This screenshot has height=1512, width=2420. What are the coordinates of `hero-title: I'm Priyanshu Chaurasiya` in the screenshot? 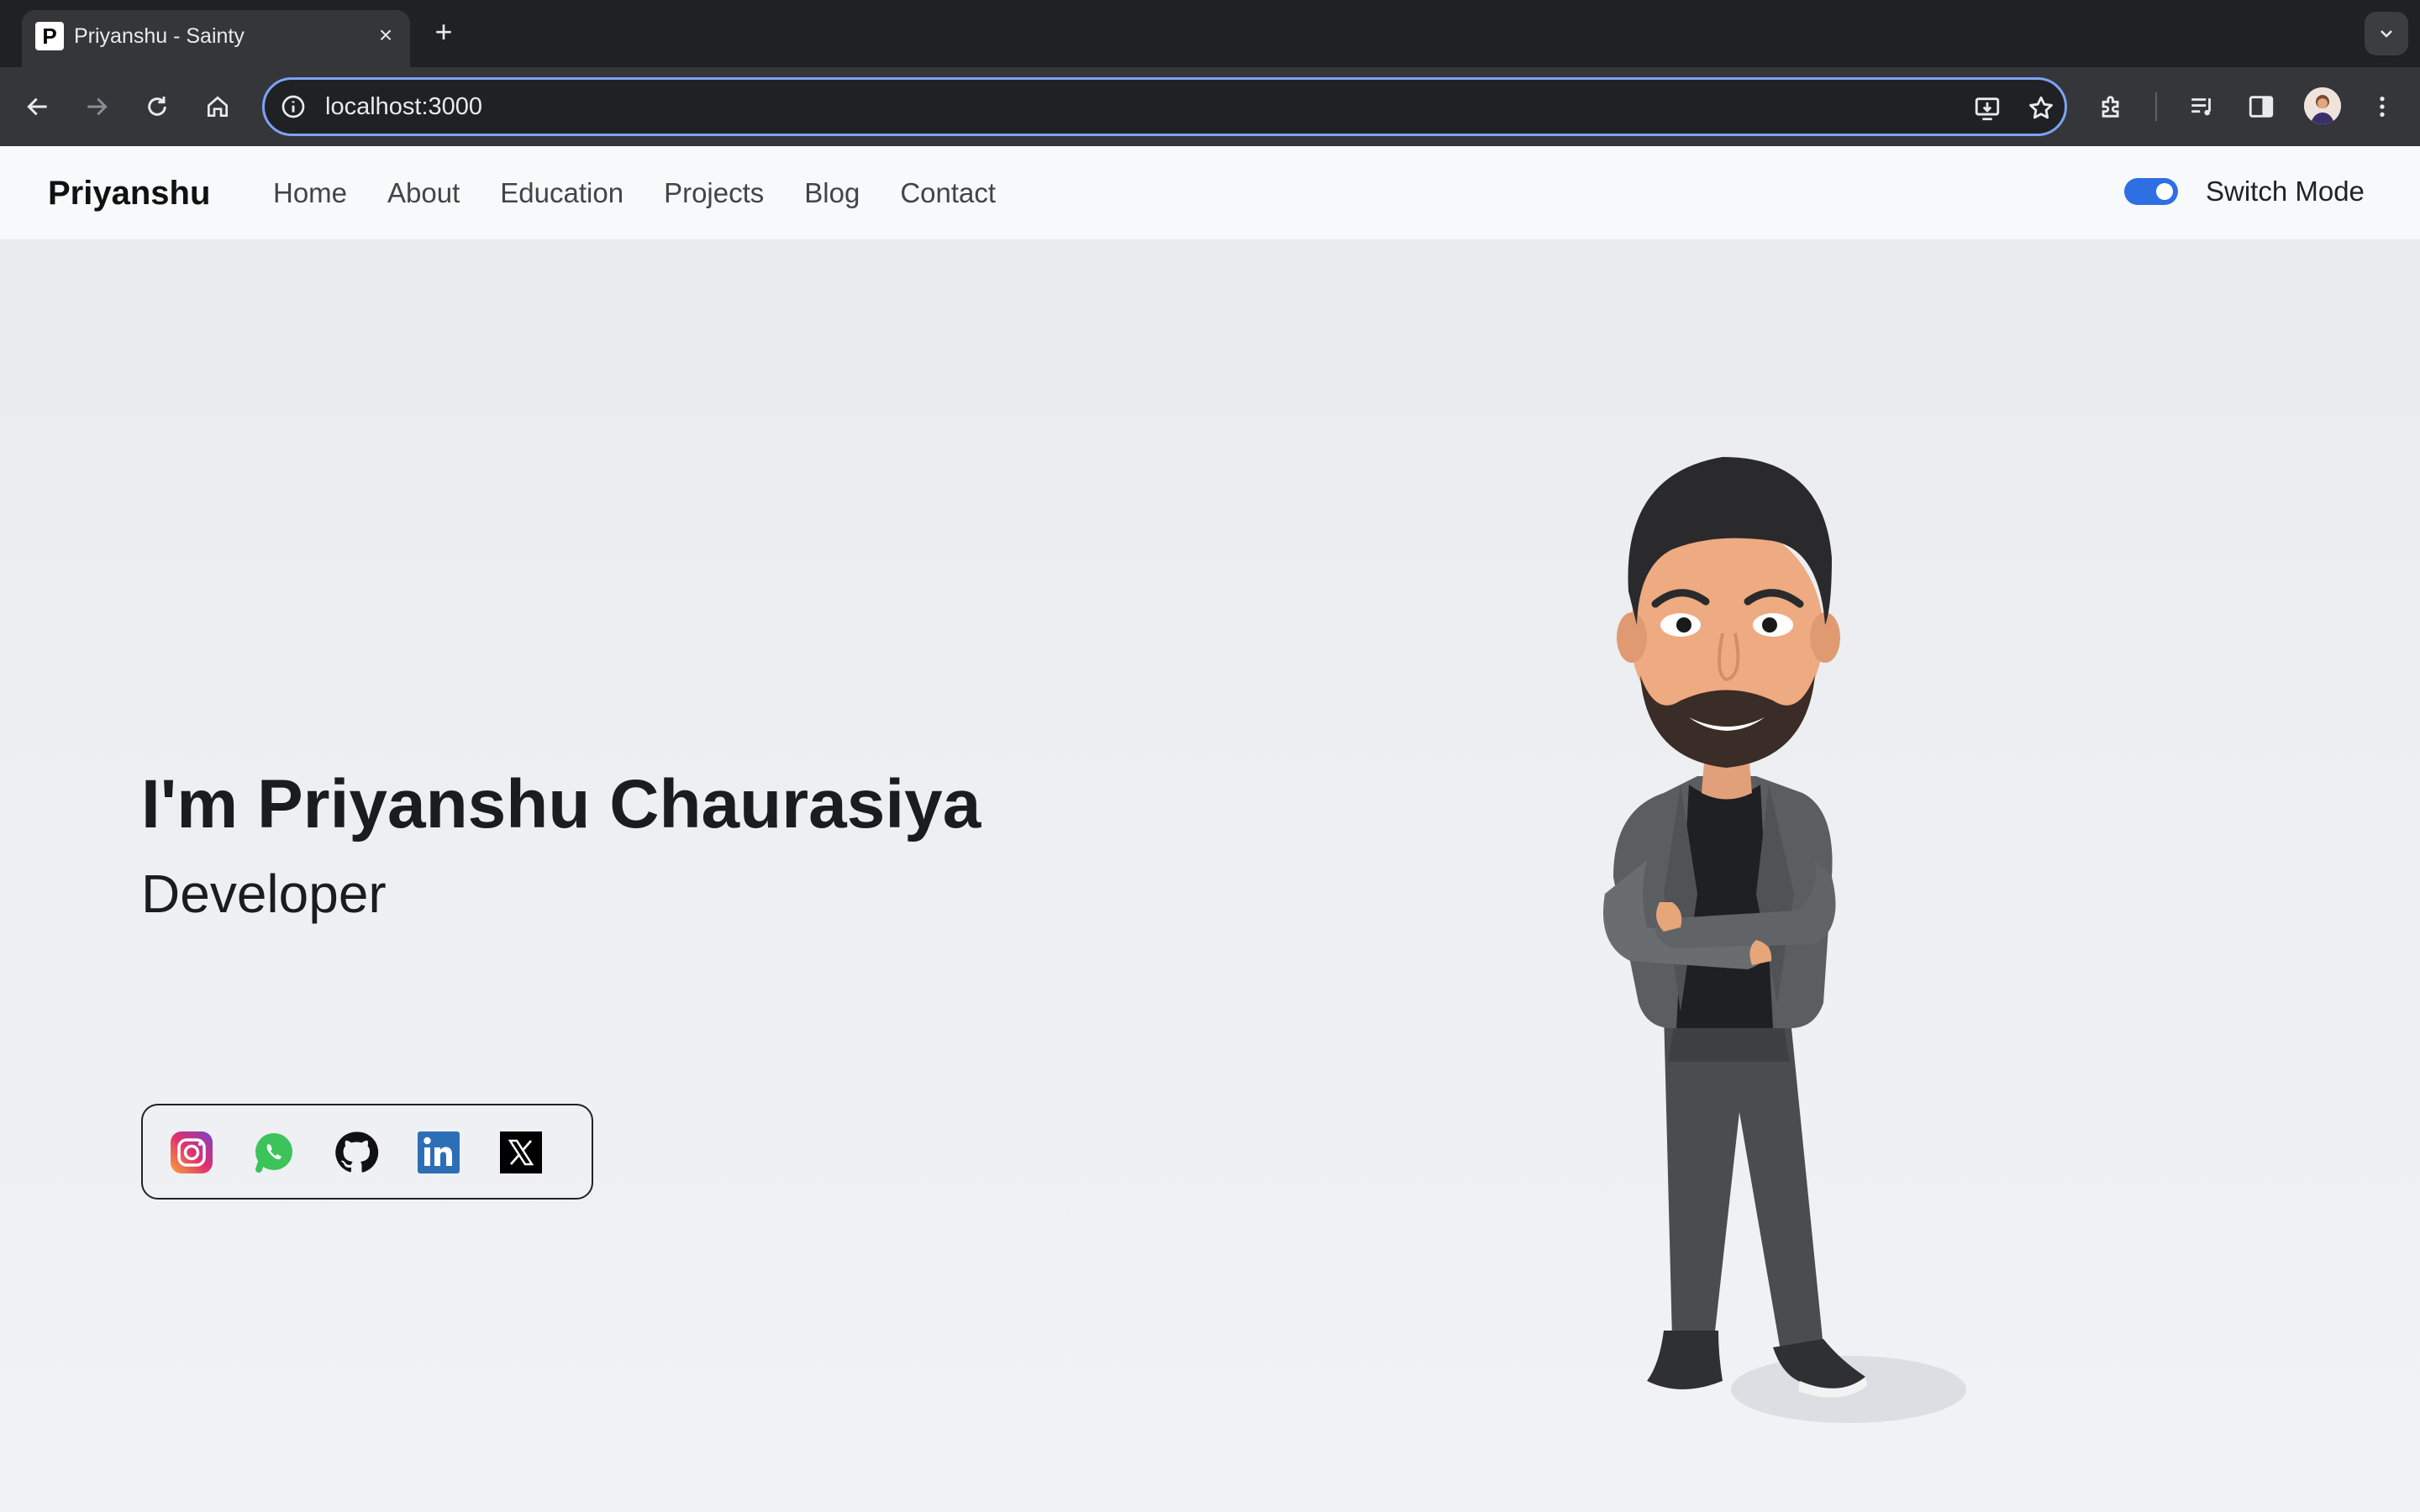 It's located at (561, 804).